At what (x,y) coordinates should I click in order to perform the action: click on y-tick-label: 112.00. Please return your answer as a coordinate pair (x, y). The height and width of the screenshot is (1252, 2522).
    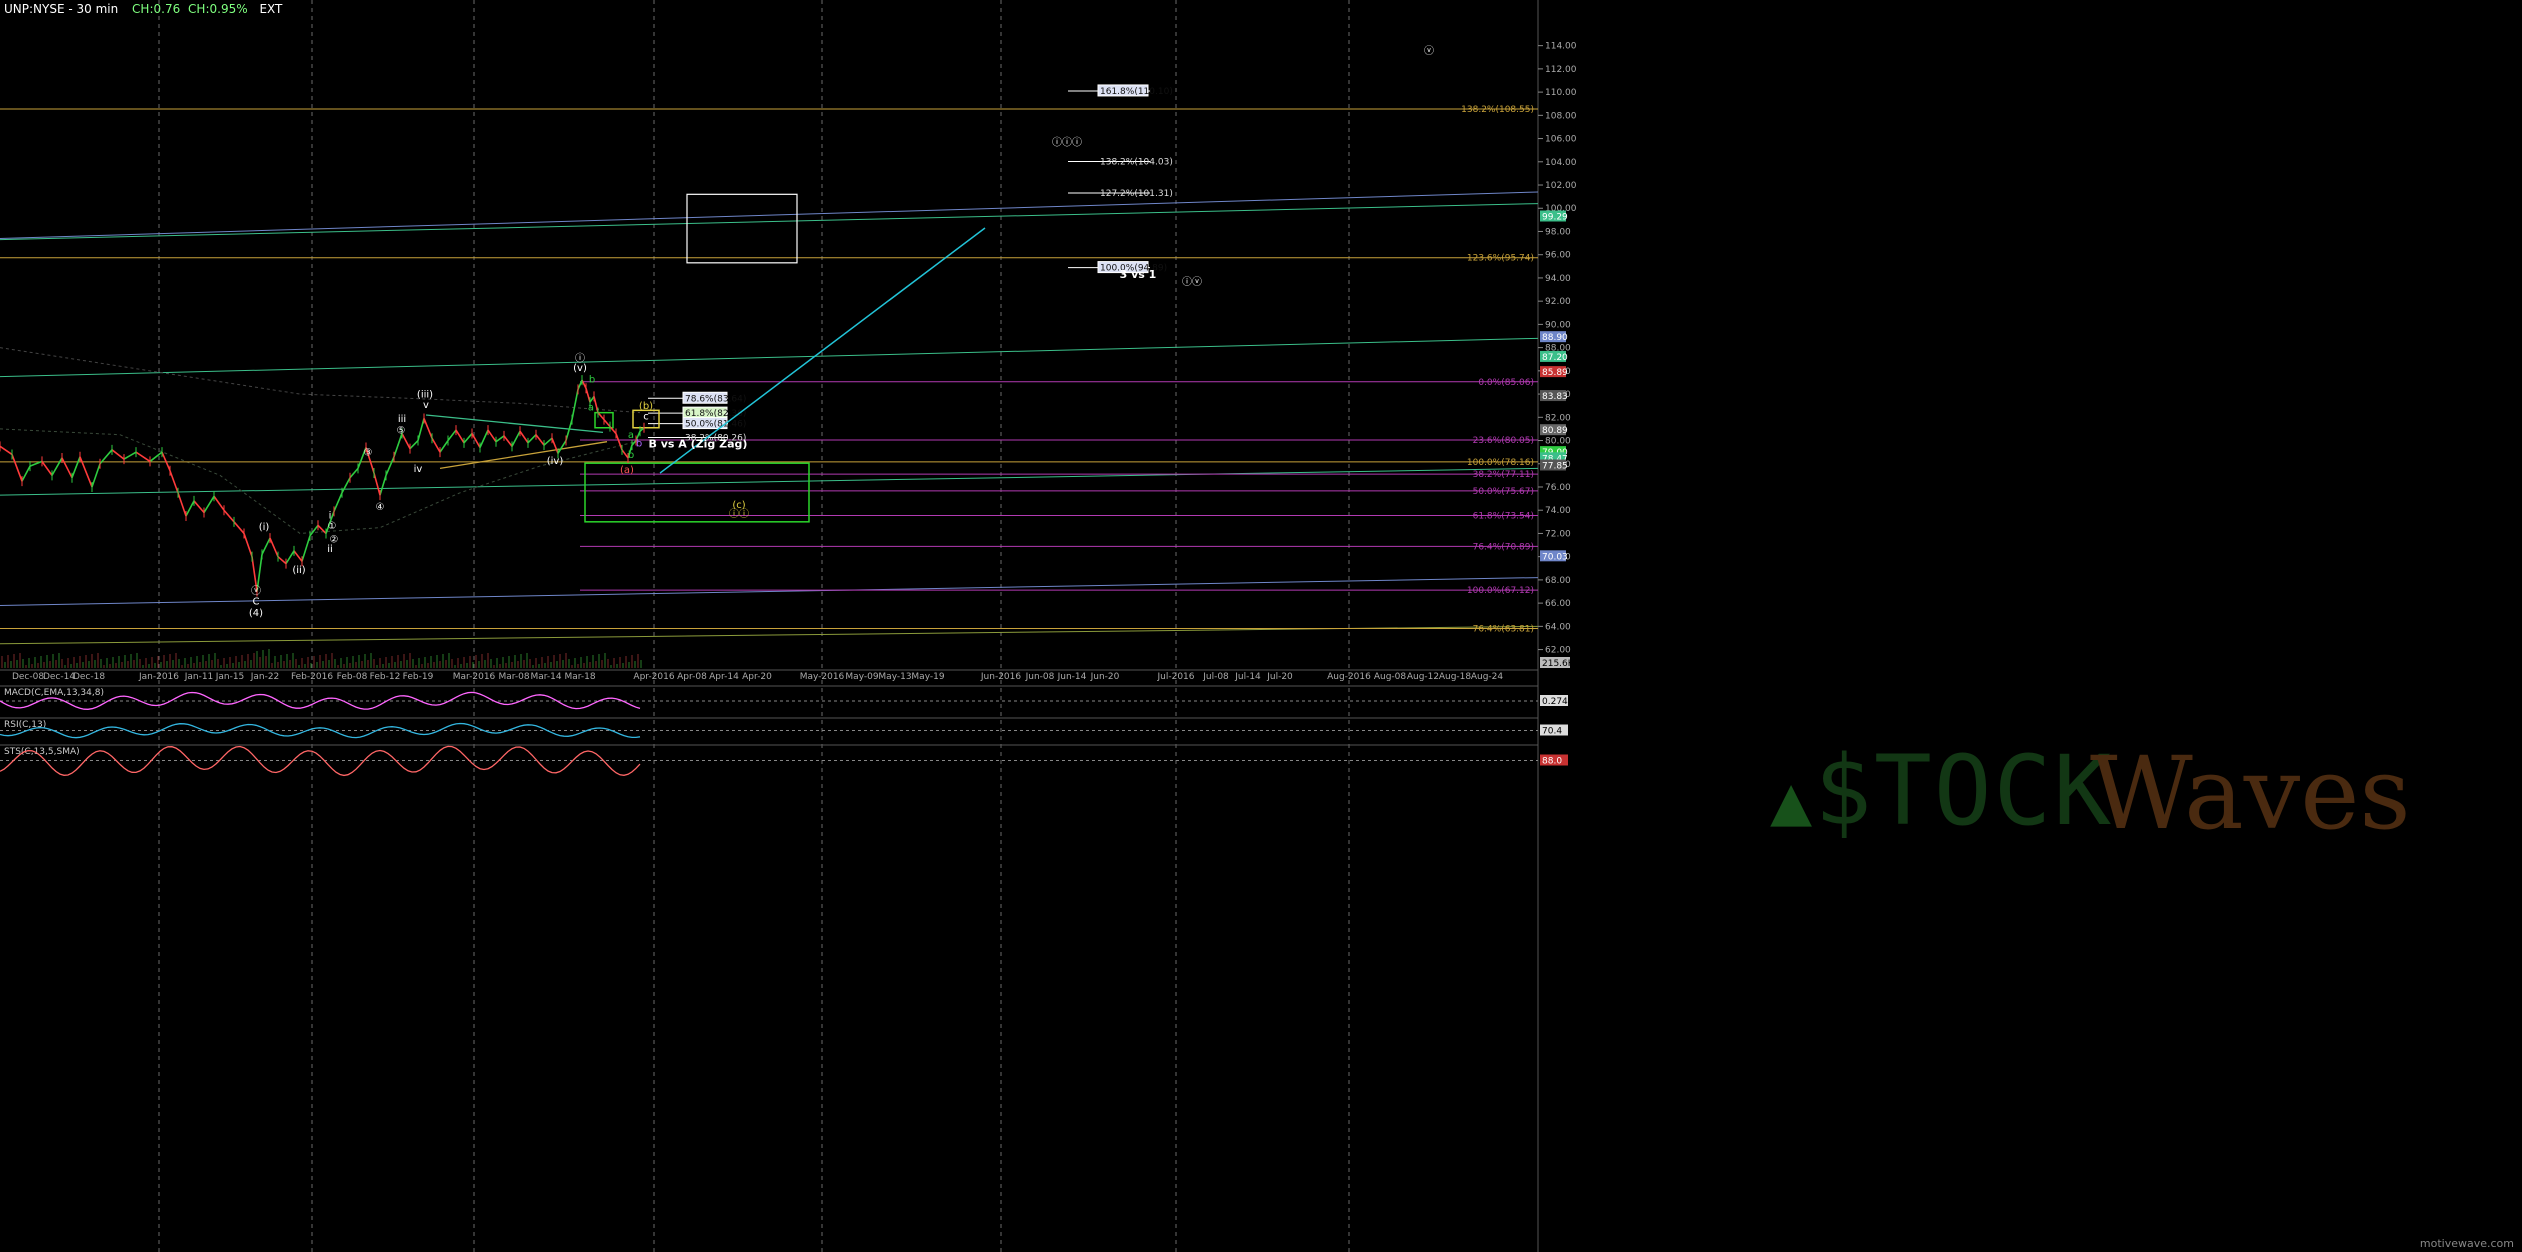
    Looking at the image, I should click on (1561, 70).